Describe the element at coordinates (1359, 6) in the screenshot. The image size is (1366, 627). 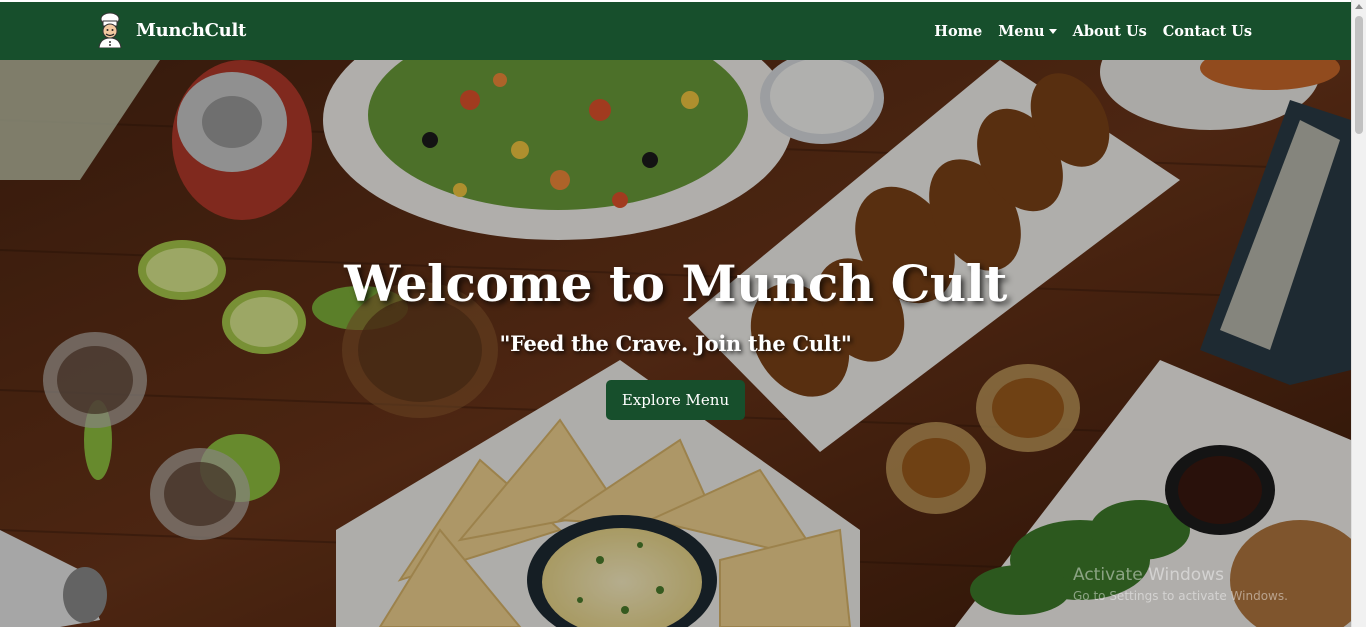
I see `scroll-up-arrow-icon` at that location.